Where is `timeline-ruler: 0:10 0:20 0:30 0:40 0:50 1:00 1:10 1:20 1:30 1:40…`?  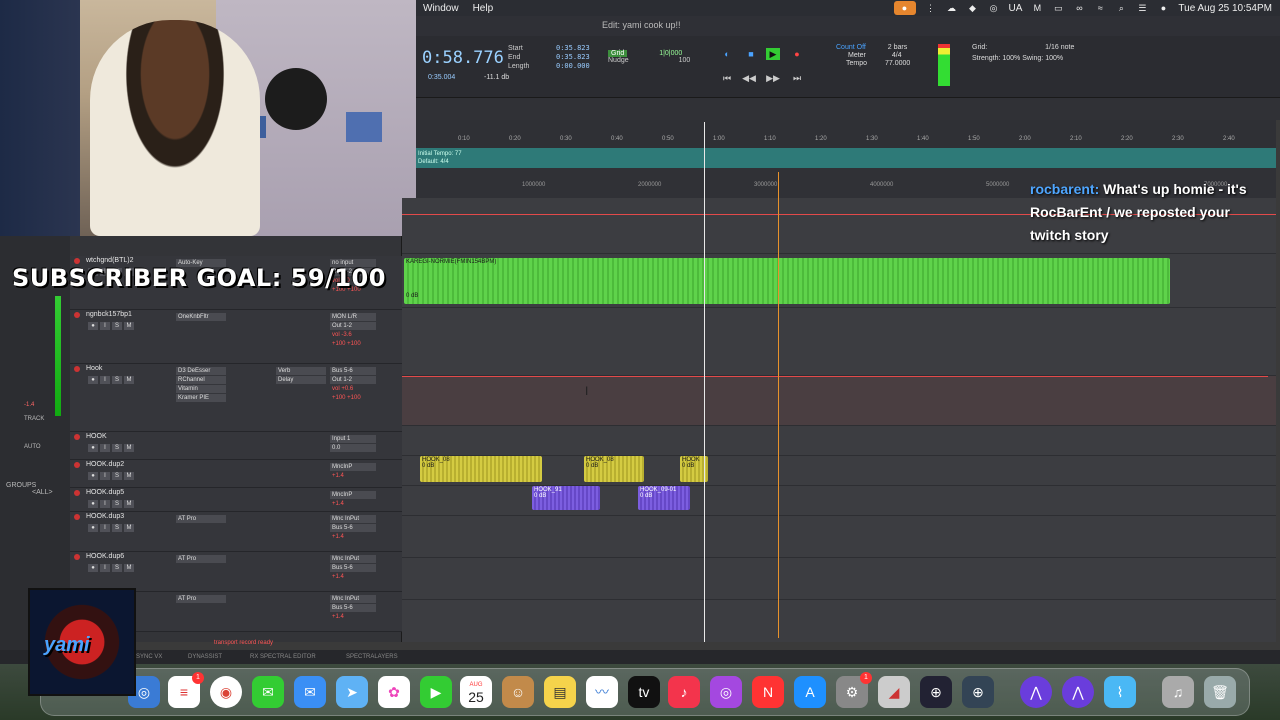 timeline-ruler: 0:10 0:20 0:30 0:40 0:50 1:00 1:10 1:20 1:30 1:40… is located at coordinates (846, 134).